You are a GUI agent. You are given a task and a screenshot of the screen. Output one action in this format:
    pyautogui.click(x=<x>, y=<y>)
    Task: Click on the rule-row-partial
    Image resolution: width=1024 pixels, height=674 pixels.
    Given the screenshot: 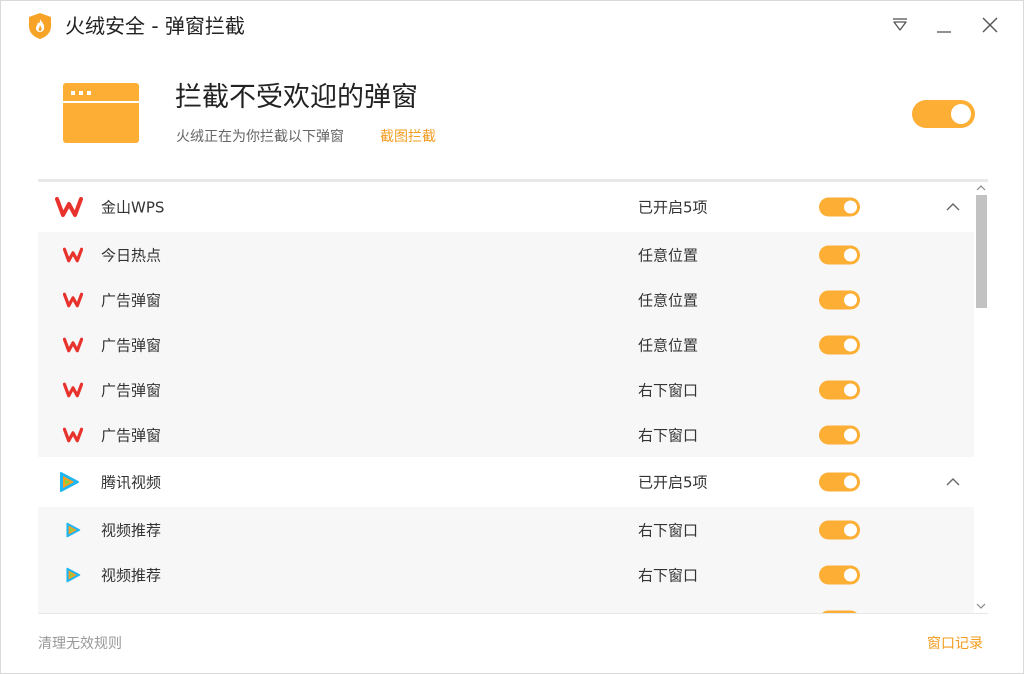 What is the action you would take?
    pyautogui.click(x=506, y=605)
    